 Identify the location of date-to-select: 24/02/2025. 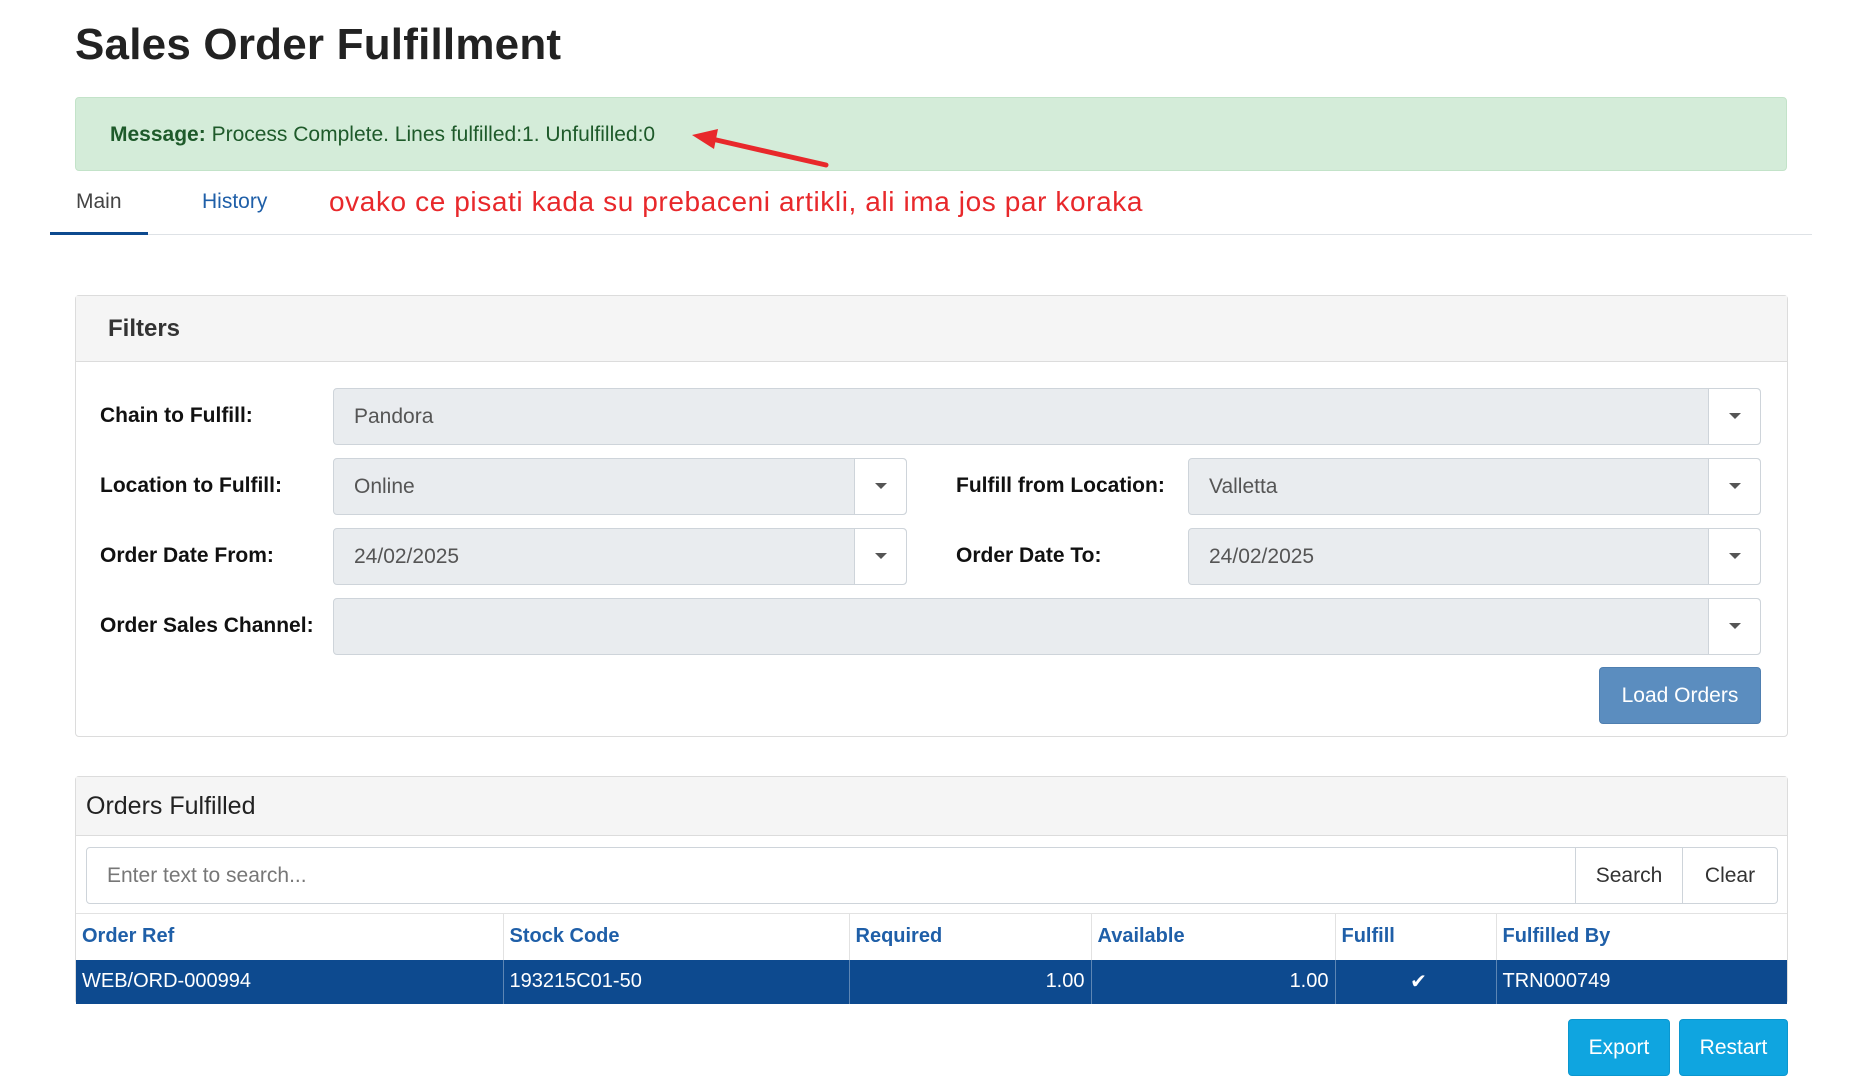
(1474, 556).